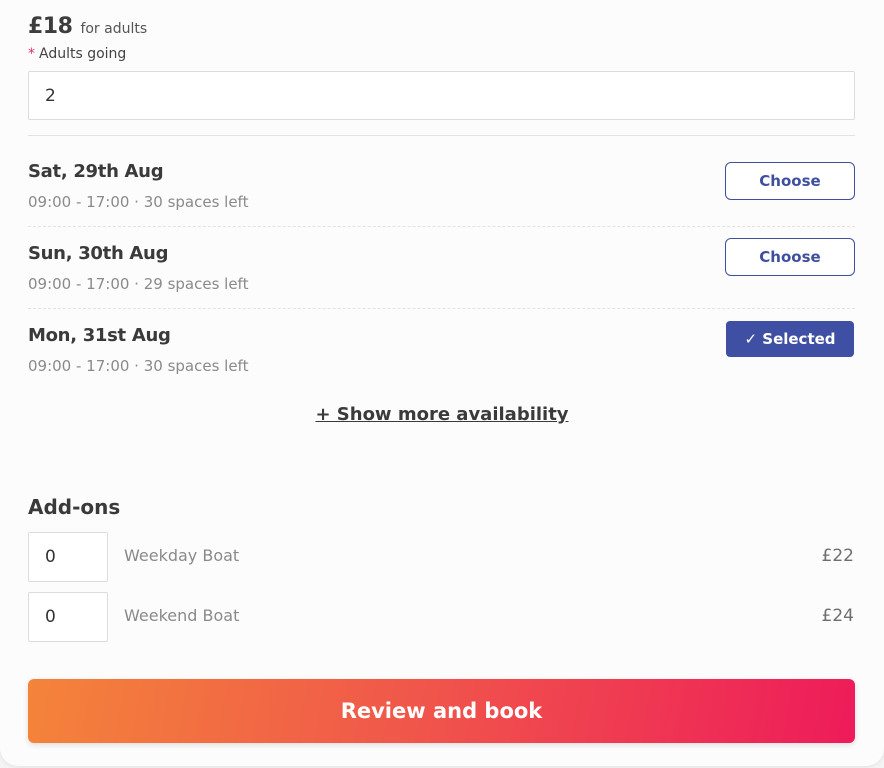 This screenshot has height=768, width=884. I want to click on slot-date: Sun, 30th Aug, so click(98, 253).